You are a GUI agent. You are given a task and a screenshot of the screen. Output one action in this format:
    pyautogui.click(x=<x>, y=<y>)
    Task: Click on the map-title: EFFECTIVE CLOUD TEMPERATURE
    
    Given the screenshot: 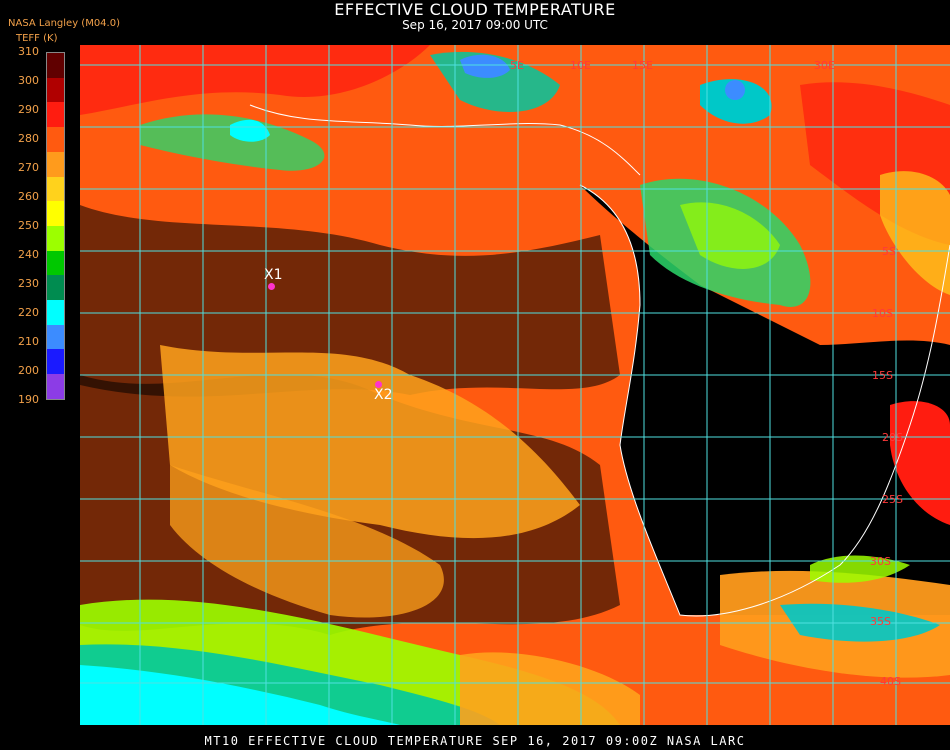 What is the action you would take?
    pyautogui.click(x=475, y=9)
    